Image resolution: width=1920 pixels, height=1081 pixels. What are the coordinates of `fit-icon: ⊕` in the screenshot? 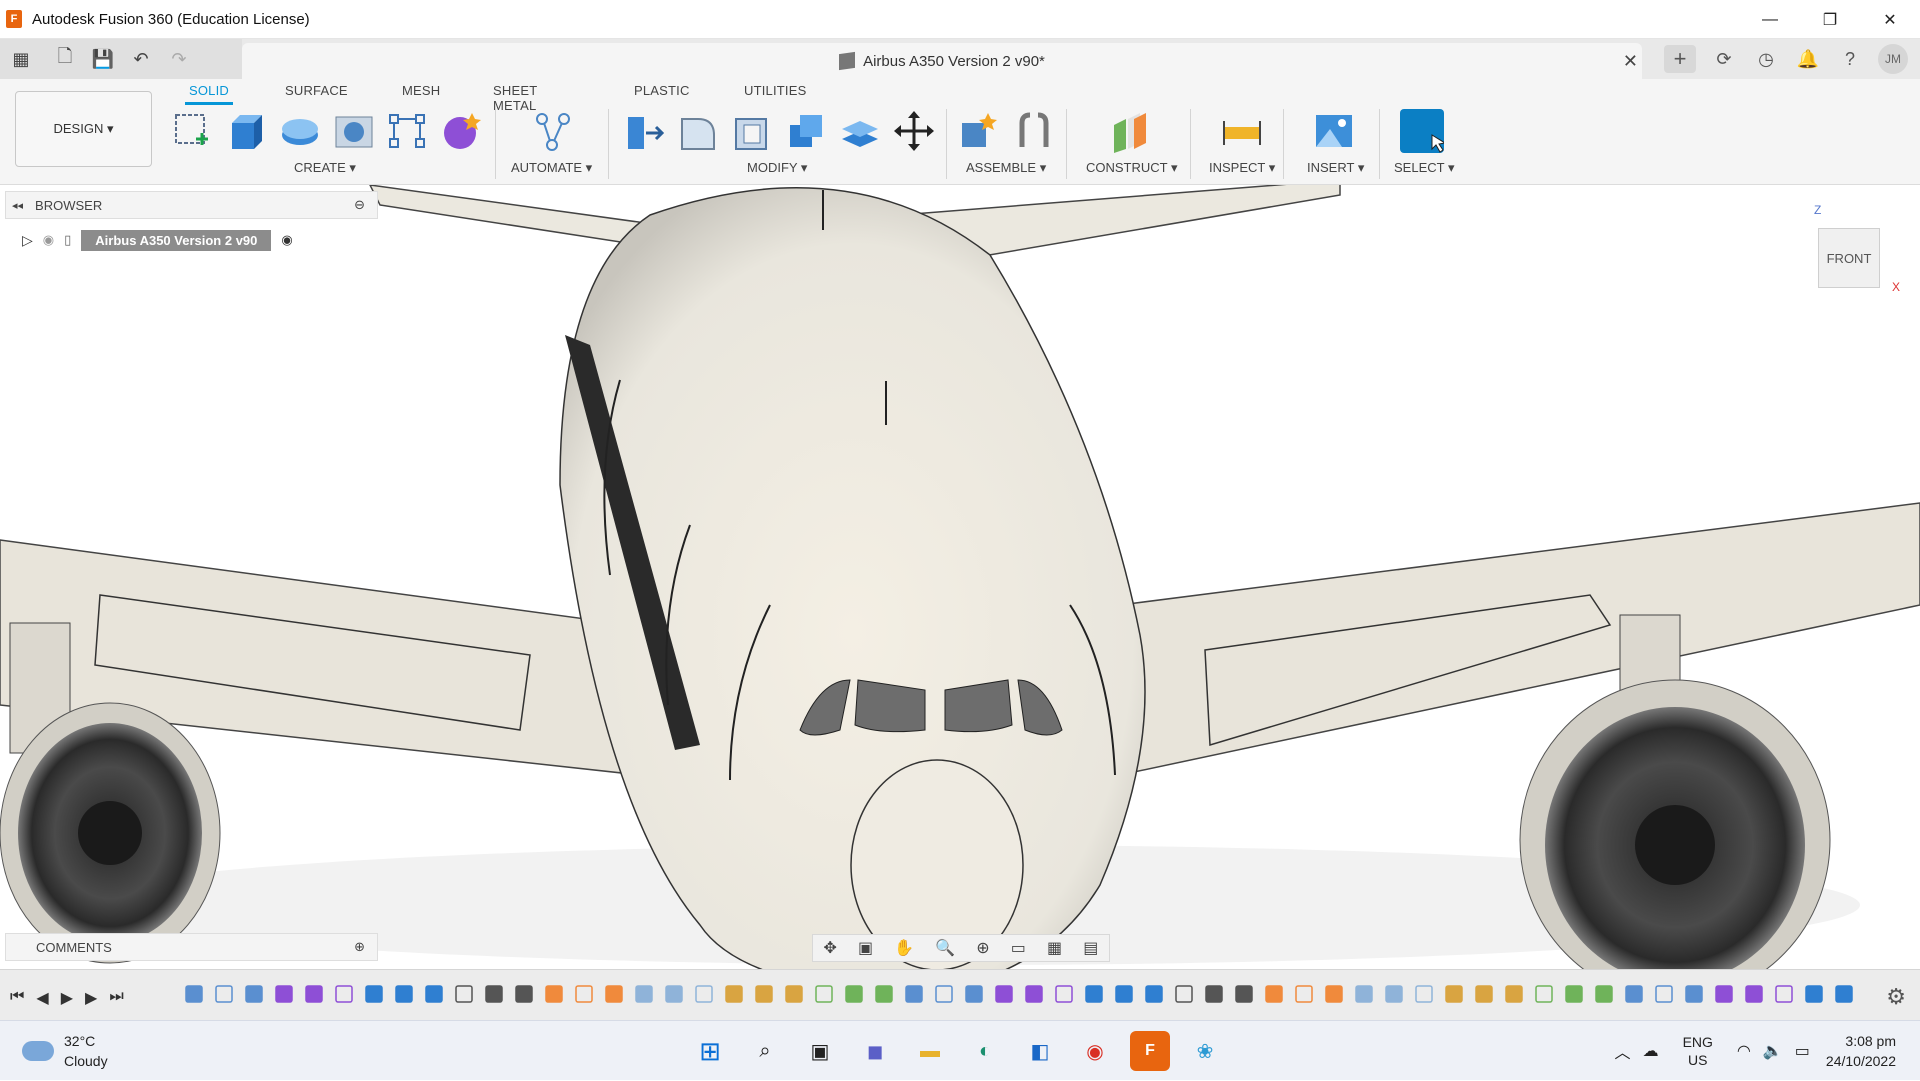 It's located at (982, 948).